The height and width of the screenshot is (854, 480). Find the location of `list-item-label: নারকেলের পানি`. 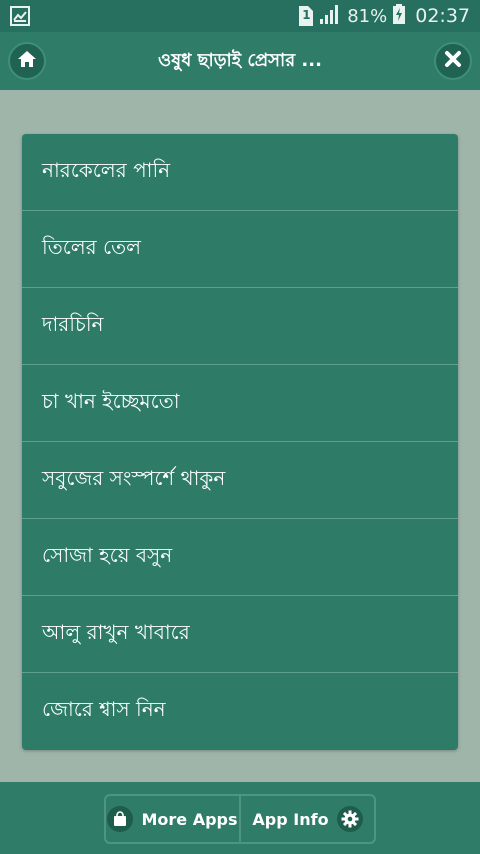

list-item-label: নারকেলের পানি is located at coordinates (106, 169).